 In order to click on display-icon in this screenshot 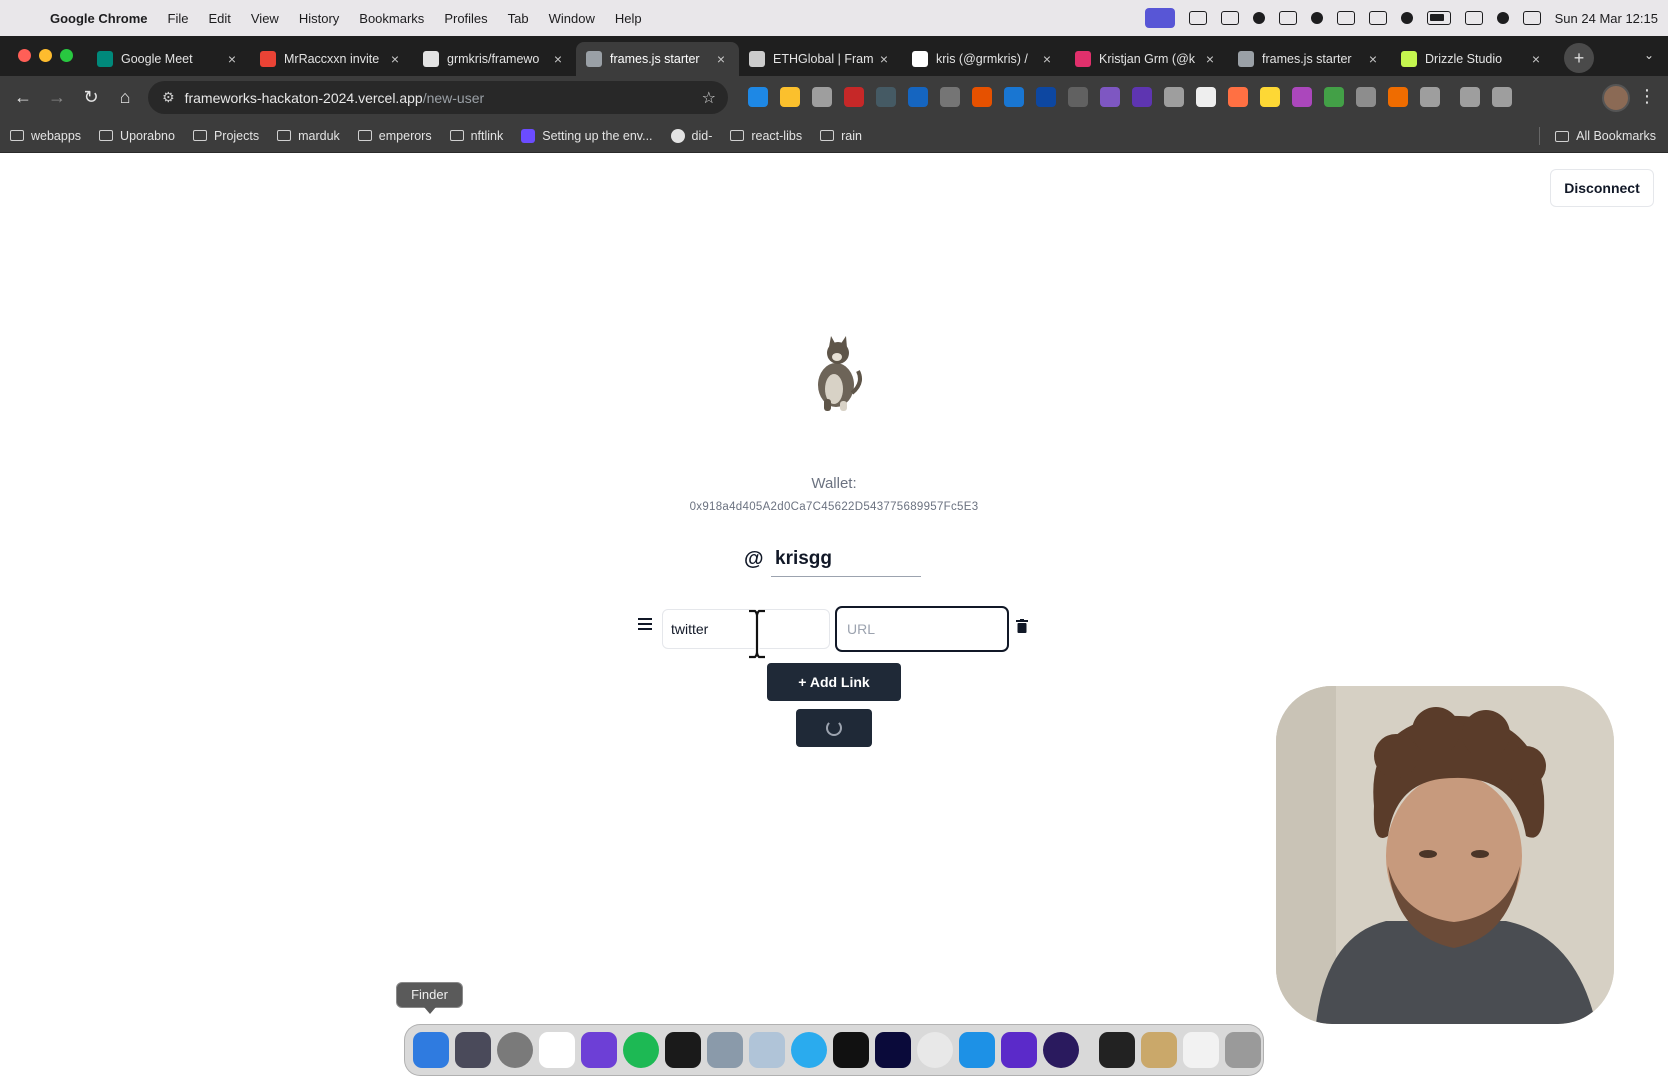, I will do `click(1345, 18)`.